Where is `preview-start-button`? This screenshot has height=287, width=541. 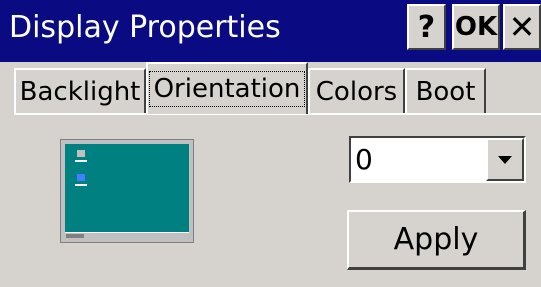
preview-start-button is located at coordinates (75, 236).